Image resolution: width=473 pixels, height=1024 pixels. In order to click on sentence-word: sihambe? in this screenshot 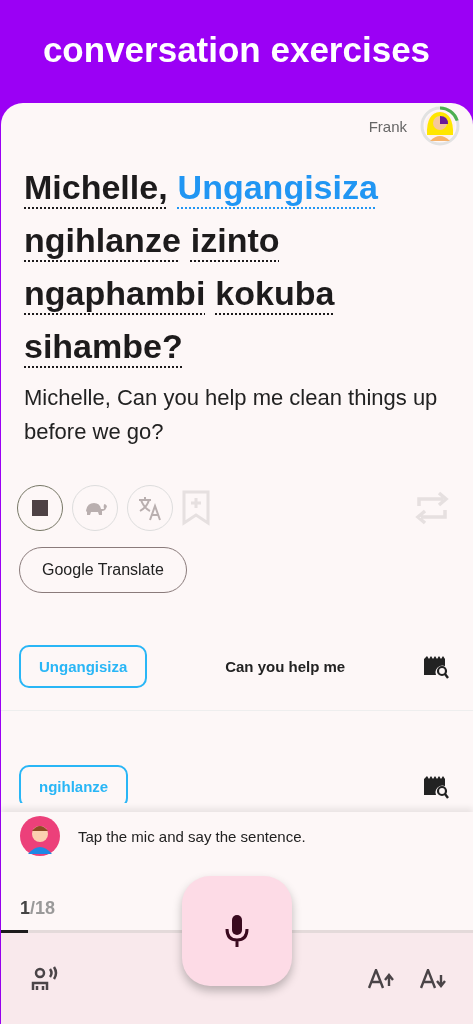, I will do `click(103, 346)`.